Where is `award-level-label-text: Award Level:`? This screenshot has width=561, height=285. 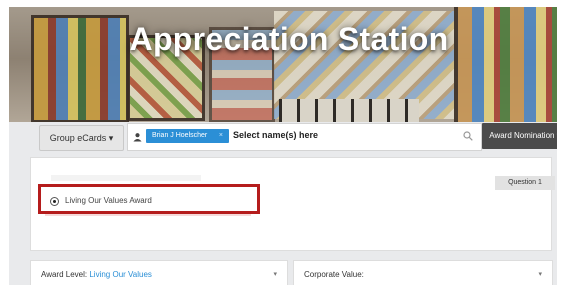
award-level-label-text: Award Level: is located at coordinates (64, 274).